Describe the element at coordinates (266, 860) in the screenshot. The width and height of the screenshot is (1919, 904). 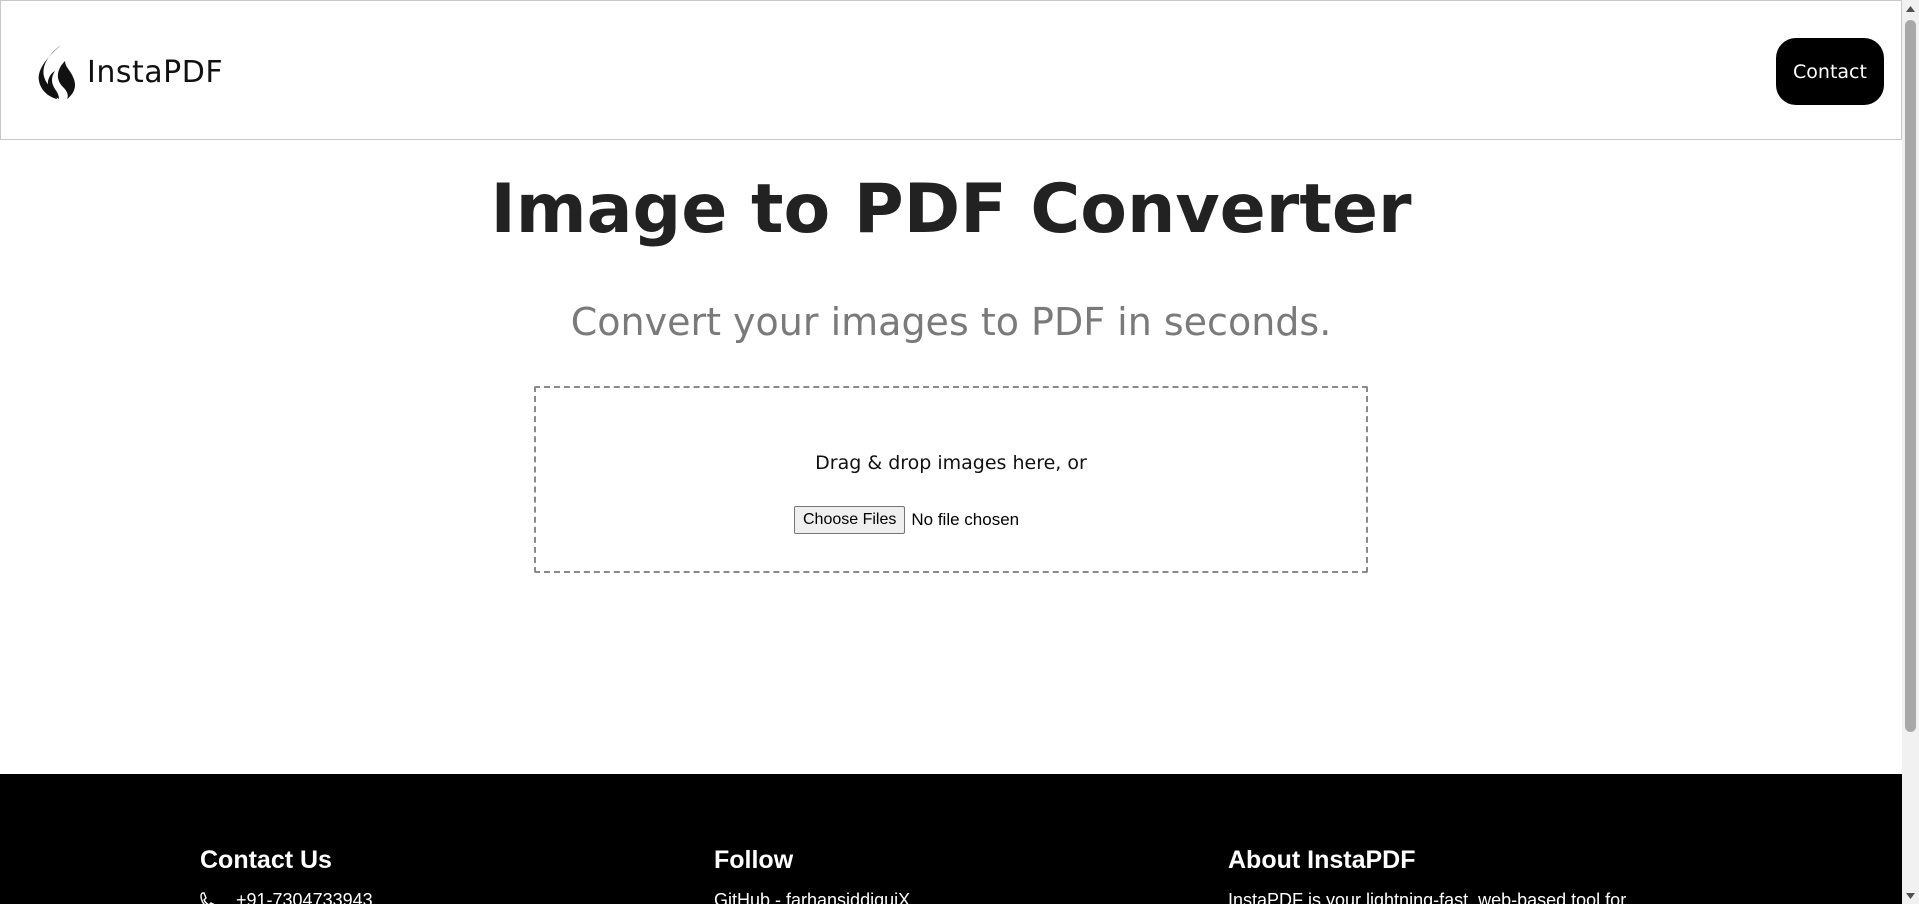
I see `footer-contact-heading: Contact Us` at that location.